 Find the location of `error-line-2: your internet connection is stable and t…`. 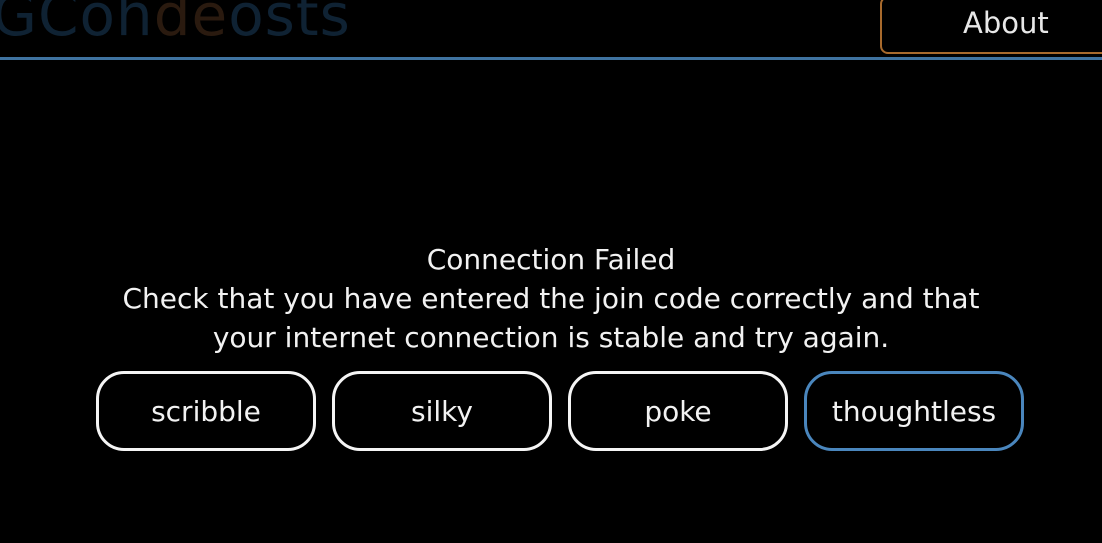

error-line-2: your internet connection is stable and t… is located at coordinates (551, 337).